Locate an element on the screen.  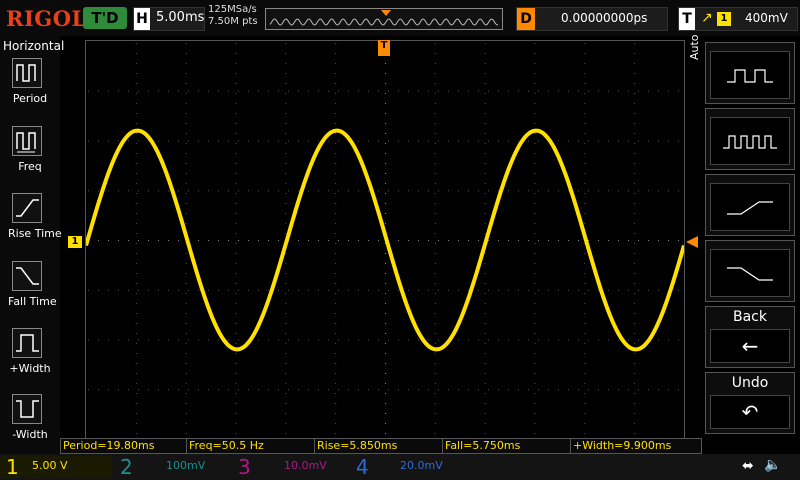
pos-width-label: +Width is located at coordinates (30, 368).